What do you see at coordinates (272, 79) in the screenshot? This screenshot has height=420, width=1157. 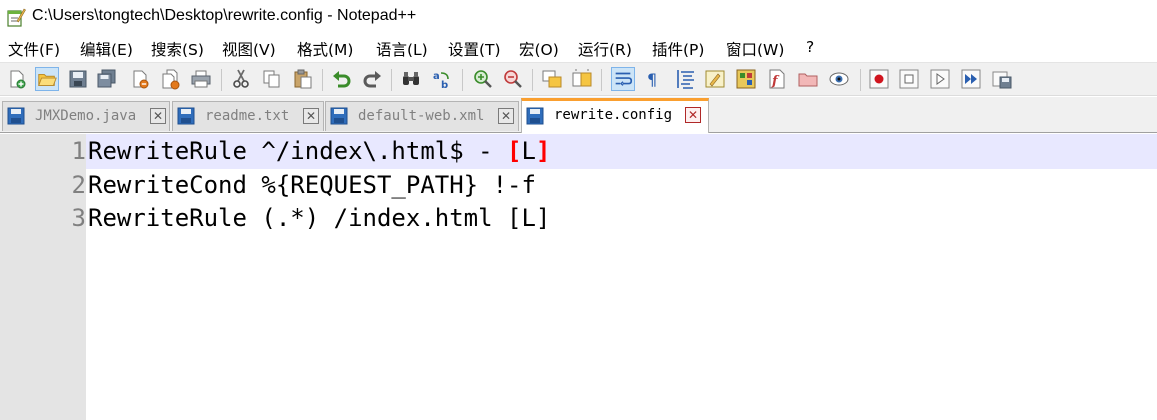 I see `copy-icon` at bounding box center [272, 79].